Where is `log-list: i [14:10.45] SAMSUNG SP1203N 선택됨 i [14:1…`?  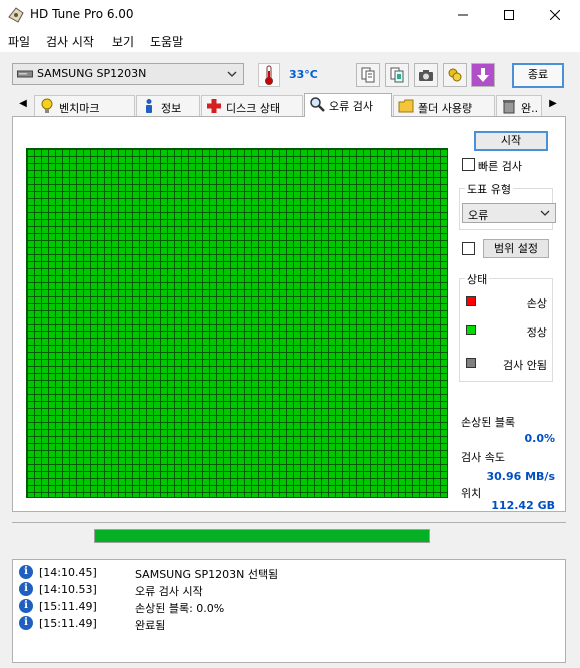 log-list: i [14:10.45] SAMSUNG SP1203N 선택됨 i [14:1… is located at coordinates (289, 611).